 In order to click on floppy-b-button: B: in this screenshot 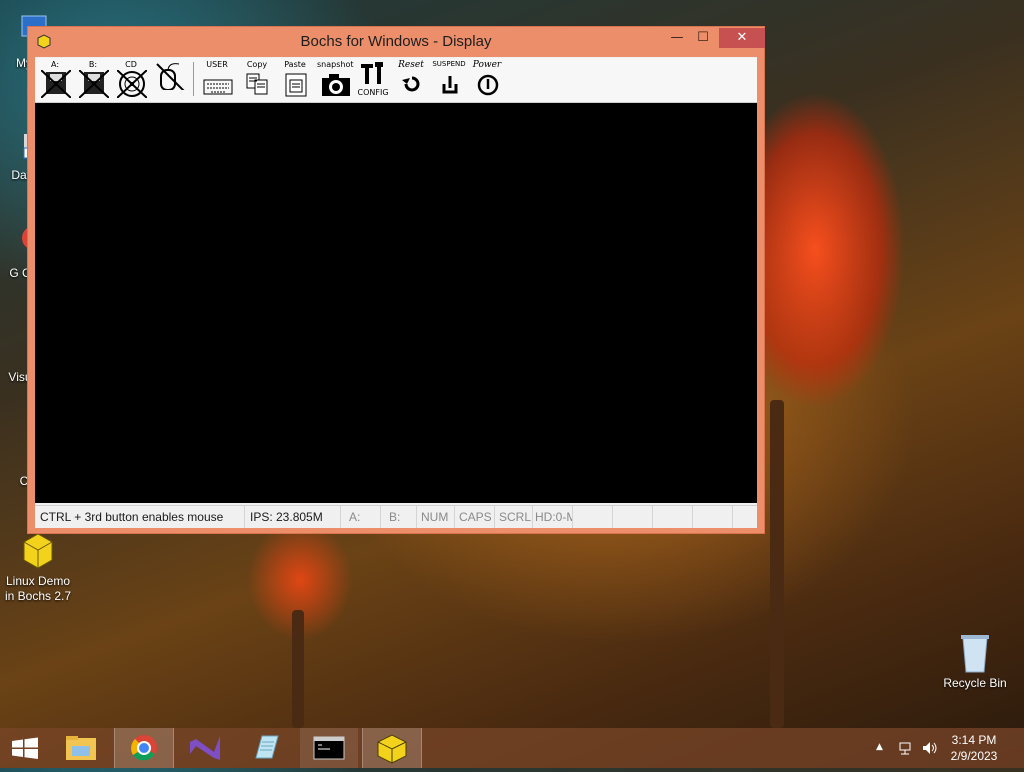, I will do `click(93, 79)`.